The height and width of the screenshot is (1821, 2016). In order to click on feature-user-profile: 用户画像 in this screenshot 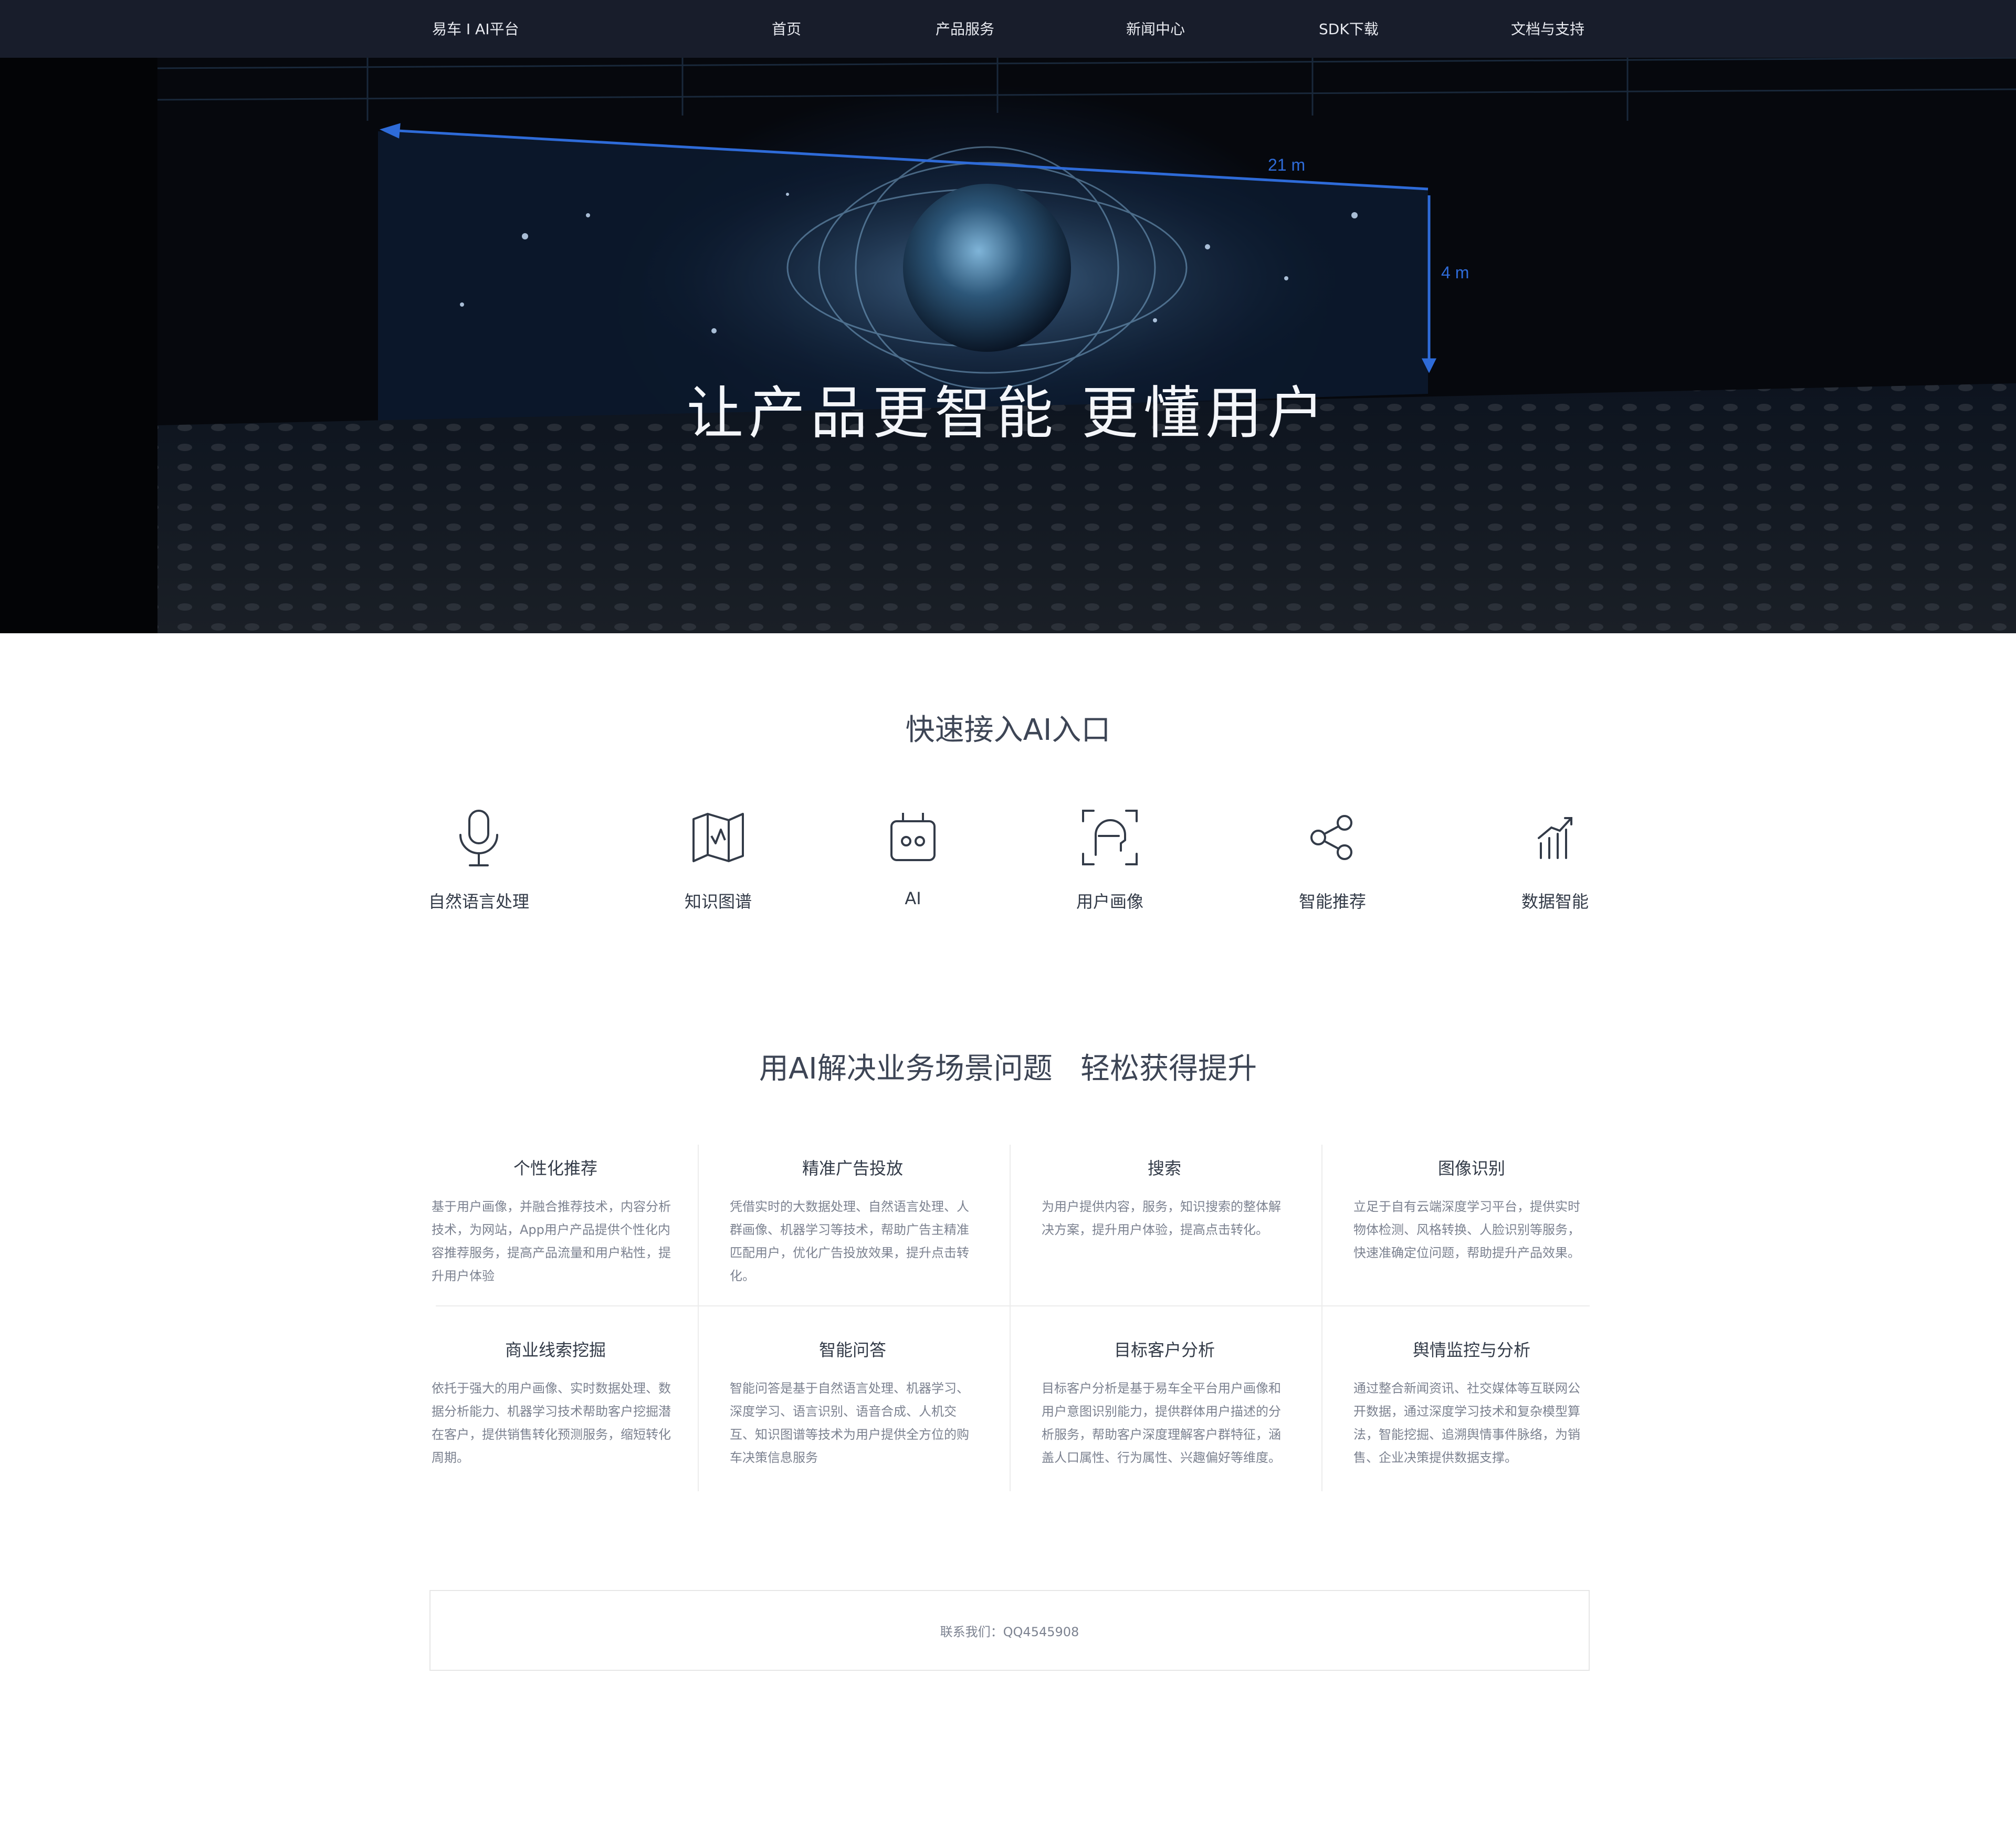, I will do `click(1110, 858)`.